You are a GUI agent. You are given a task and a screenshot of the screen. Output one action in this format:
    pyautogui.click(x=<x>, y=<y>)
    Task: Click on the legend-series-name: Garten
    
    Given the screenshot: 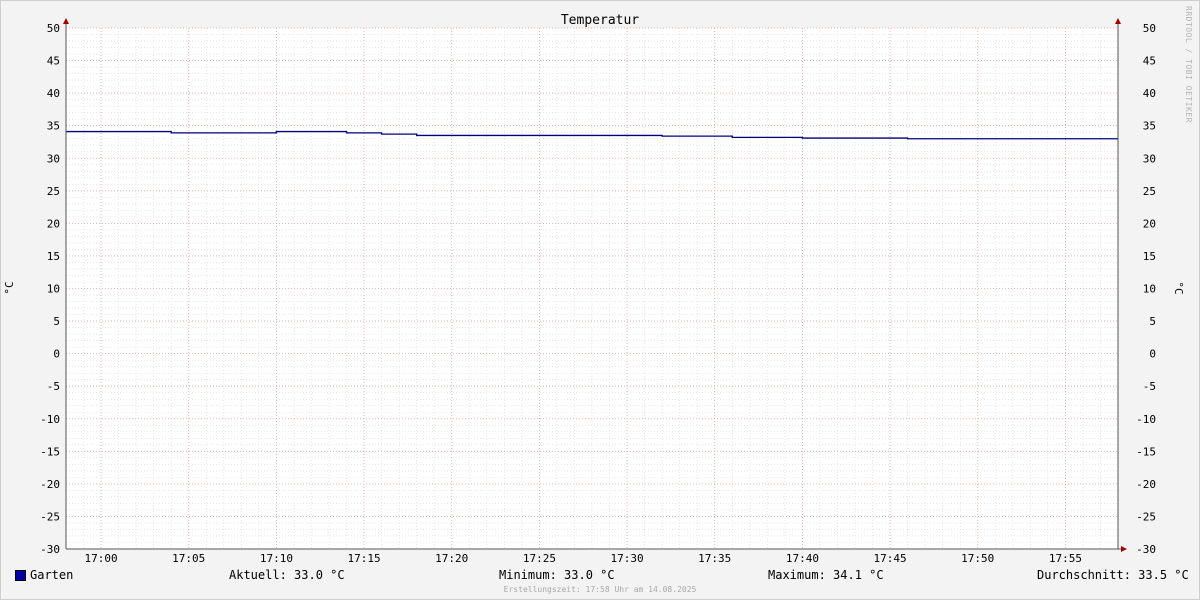 What is the action you would take?
    pyautogui.click(x=52, y=575)
    